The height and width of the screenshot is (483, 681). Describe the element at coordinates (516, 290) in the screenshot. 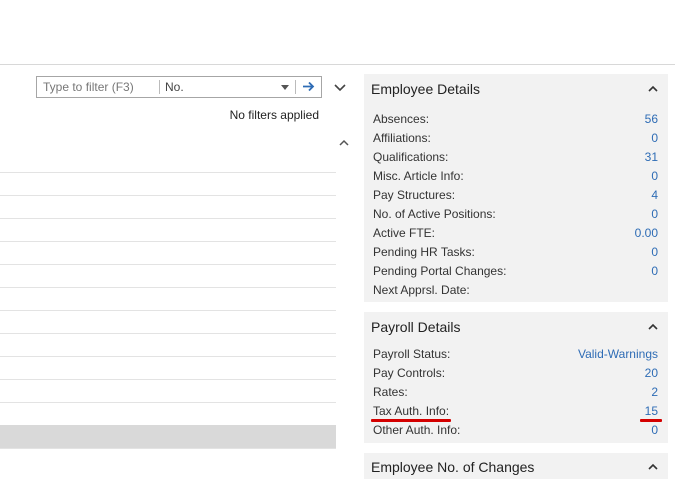

I see `fact-row-next-appraisal-date: Next Apprsl. Date:` at that location.